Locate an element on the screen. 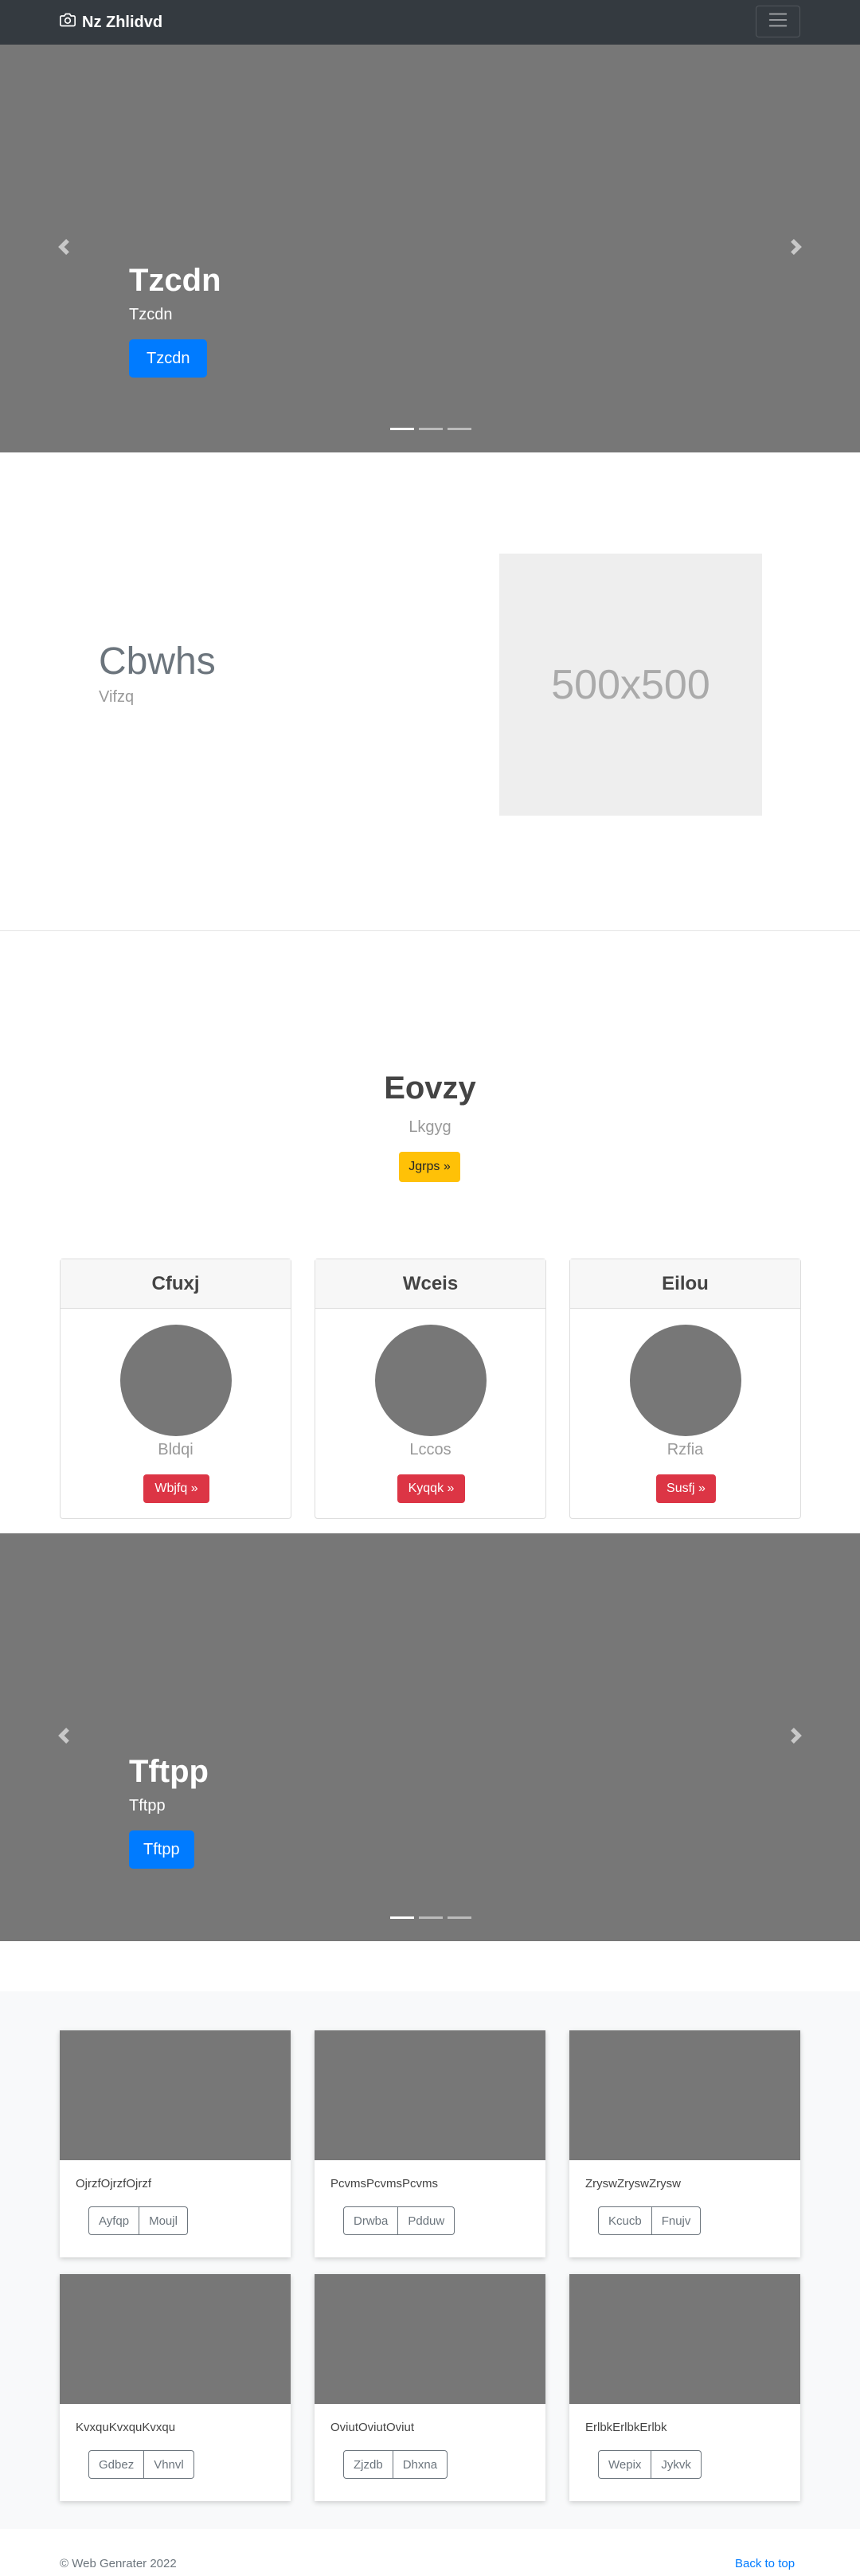 The height and width of the screenshot is (2576, 860). album-card: OviutOviutOviut Zjzdb Dhxna is located at coordinates (430, 2387).